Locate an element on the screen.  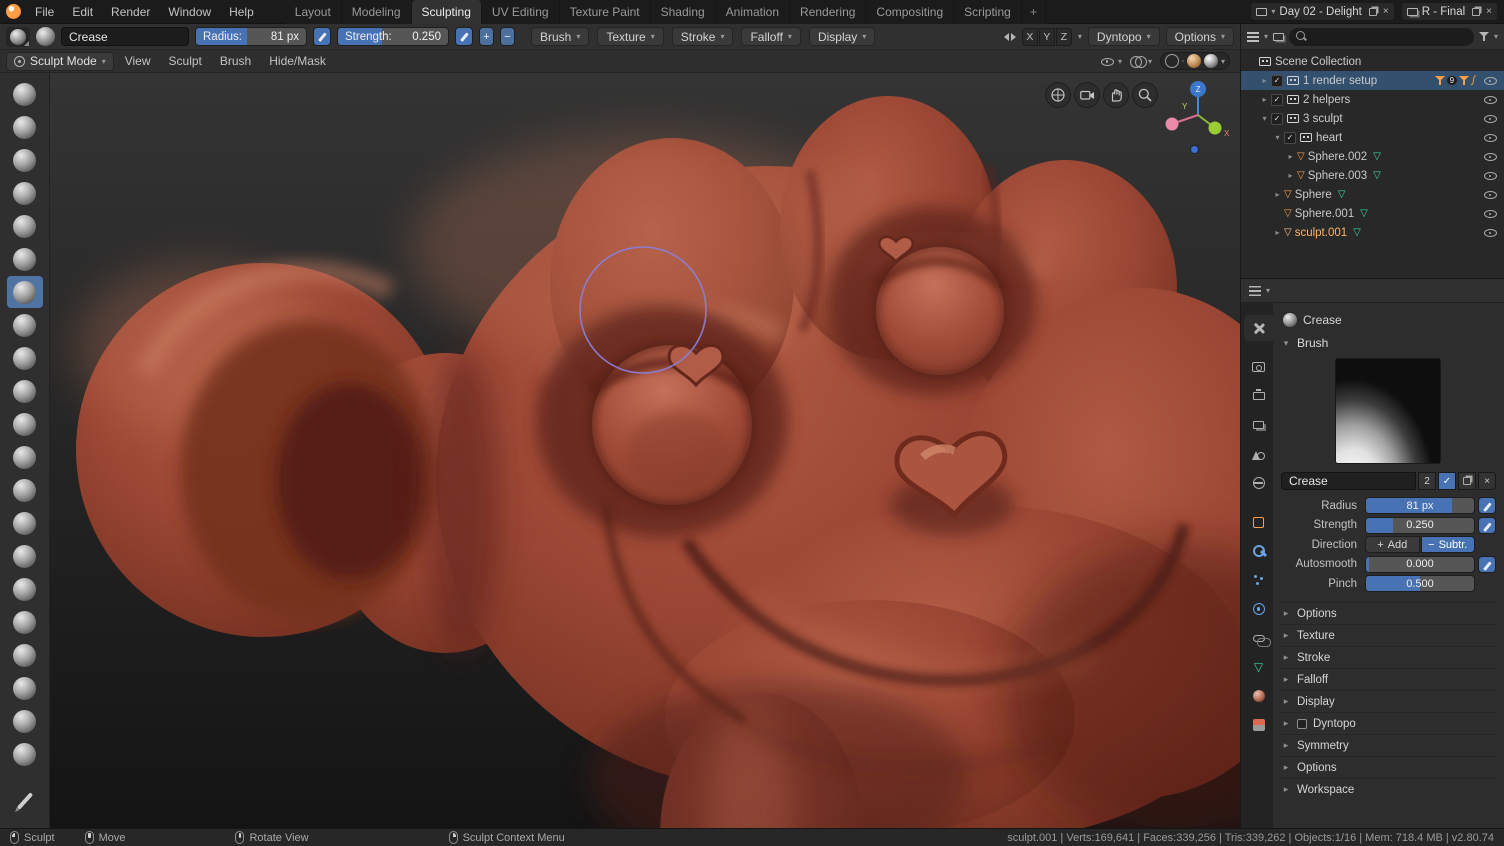
workspace-tab-uv-editing: UV Editing is located at coordinates (520, 12).